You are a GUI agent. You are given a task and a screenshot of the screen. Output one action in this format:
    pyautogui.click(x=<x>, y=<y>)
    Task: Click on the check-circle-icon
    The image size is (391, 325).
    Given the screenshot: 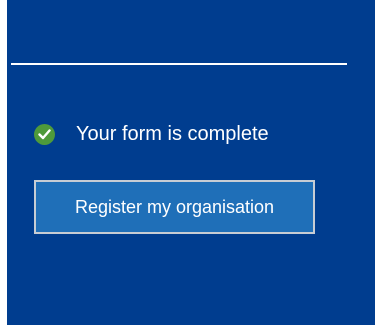 What is the action you would take?
    pyautogui.click(x=44, y=134)
    